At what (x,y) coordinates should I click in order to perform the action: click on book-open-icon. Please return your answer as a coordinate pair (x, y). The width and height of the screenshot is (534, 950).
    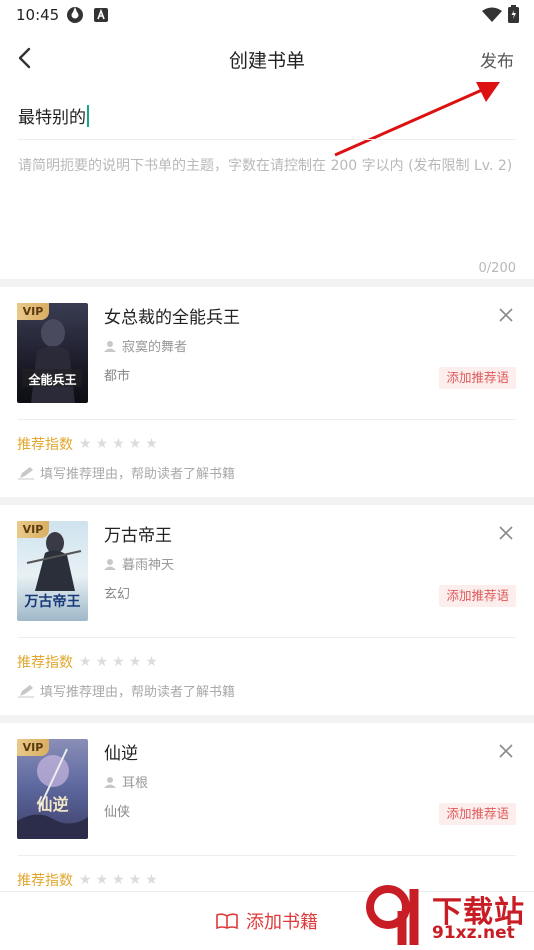
    Looking at the image, I should click on (227, 921).